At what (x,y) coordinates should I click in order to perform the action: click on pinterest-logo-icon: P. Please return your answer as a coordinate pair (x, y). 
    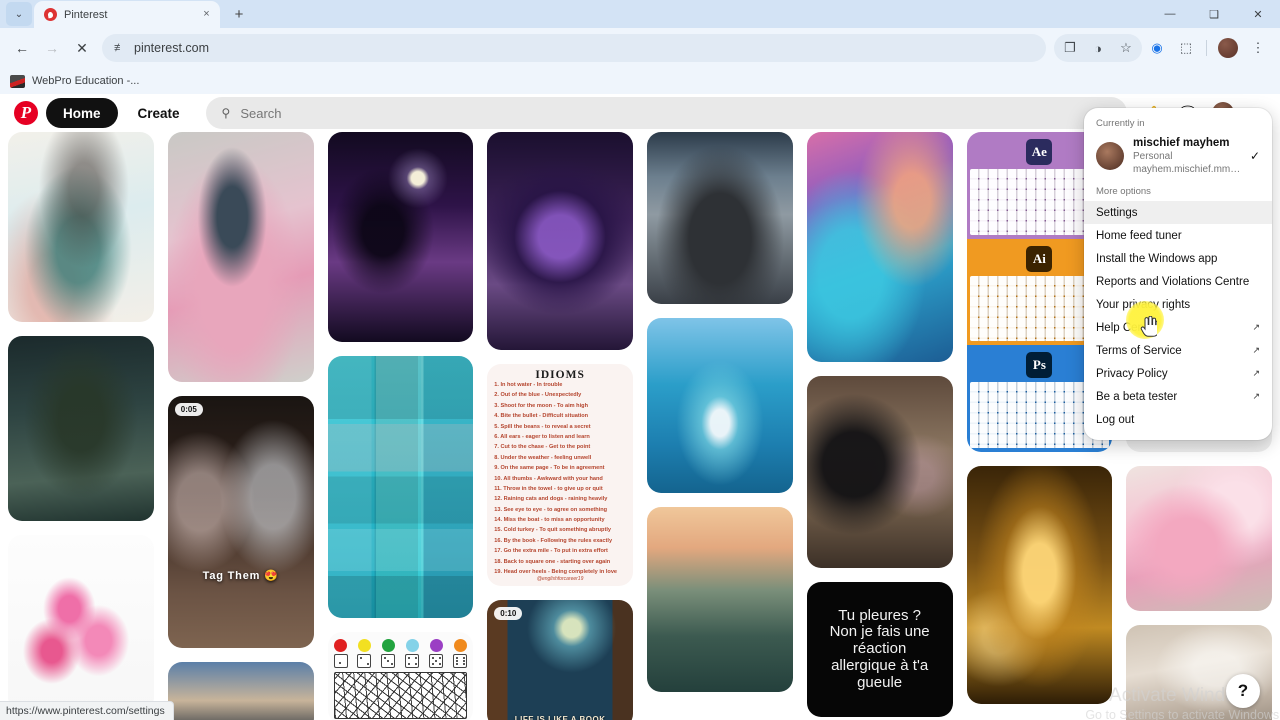
    Looking at the image, I should click on (26, 113).